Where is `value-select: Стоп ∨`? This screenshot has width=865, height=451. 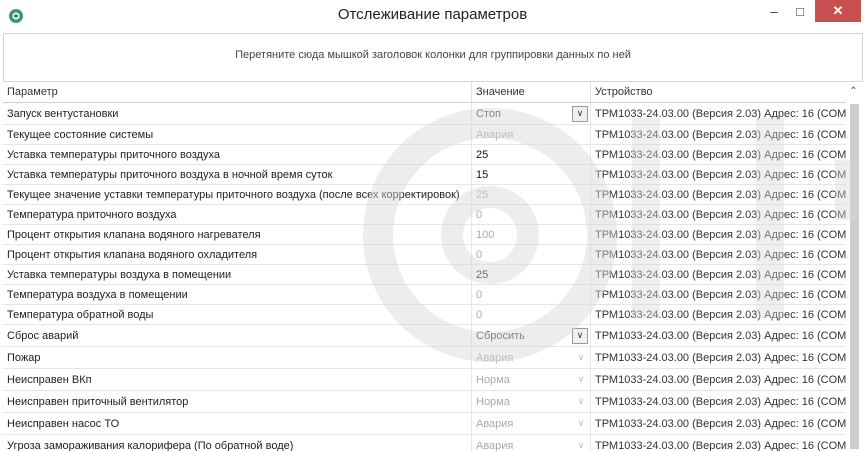
value-select: Стоп ∨ is located at coordinates (531, 113).